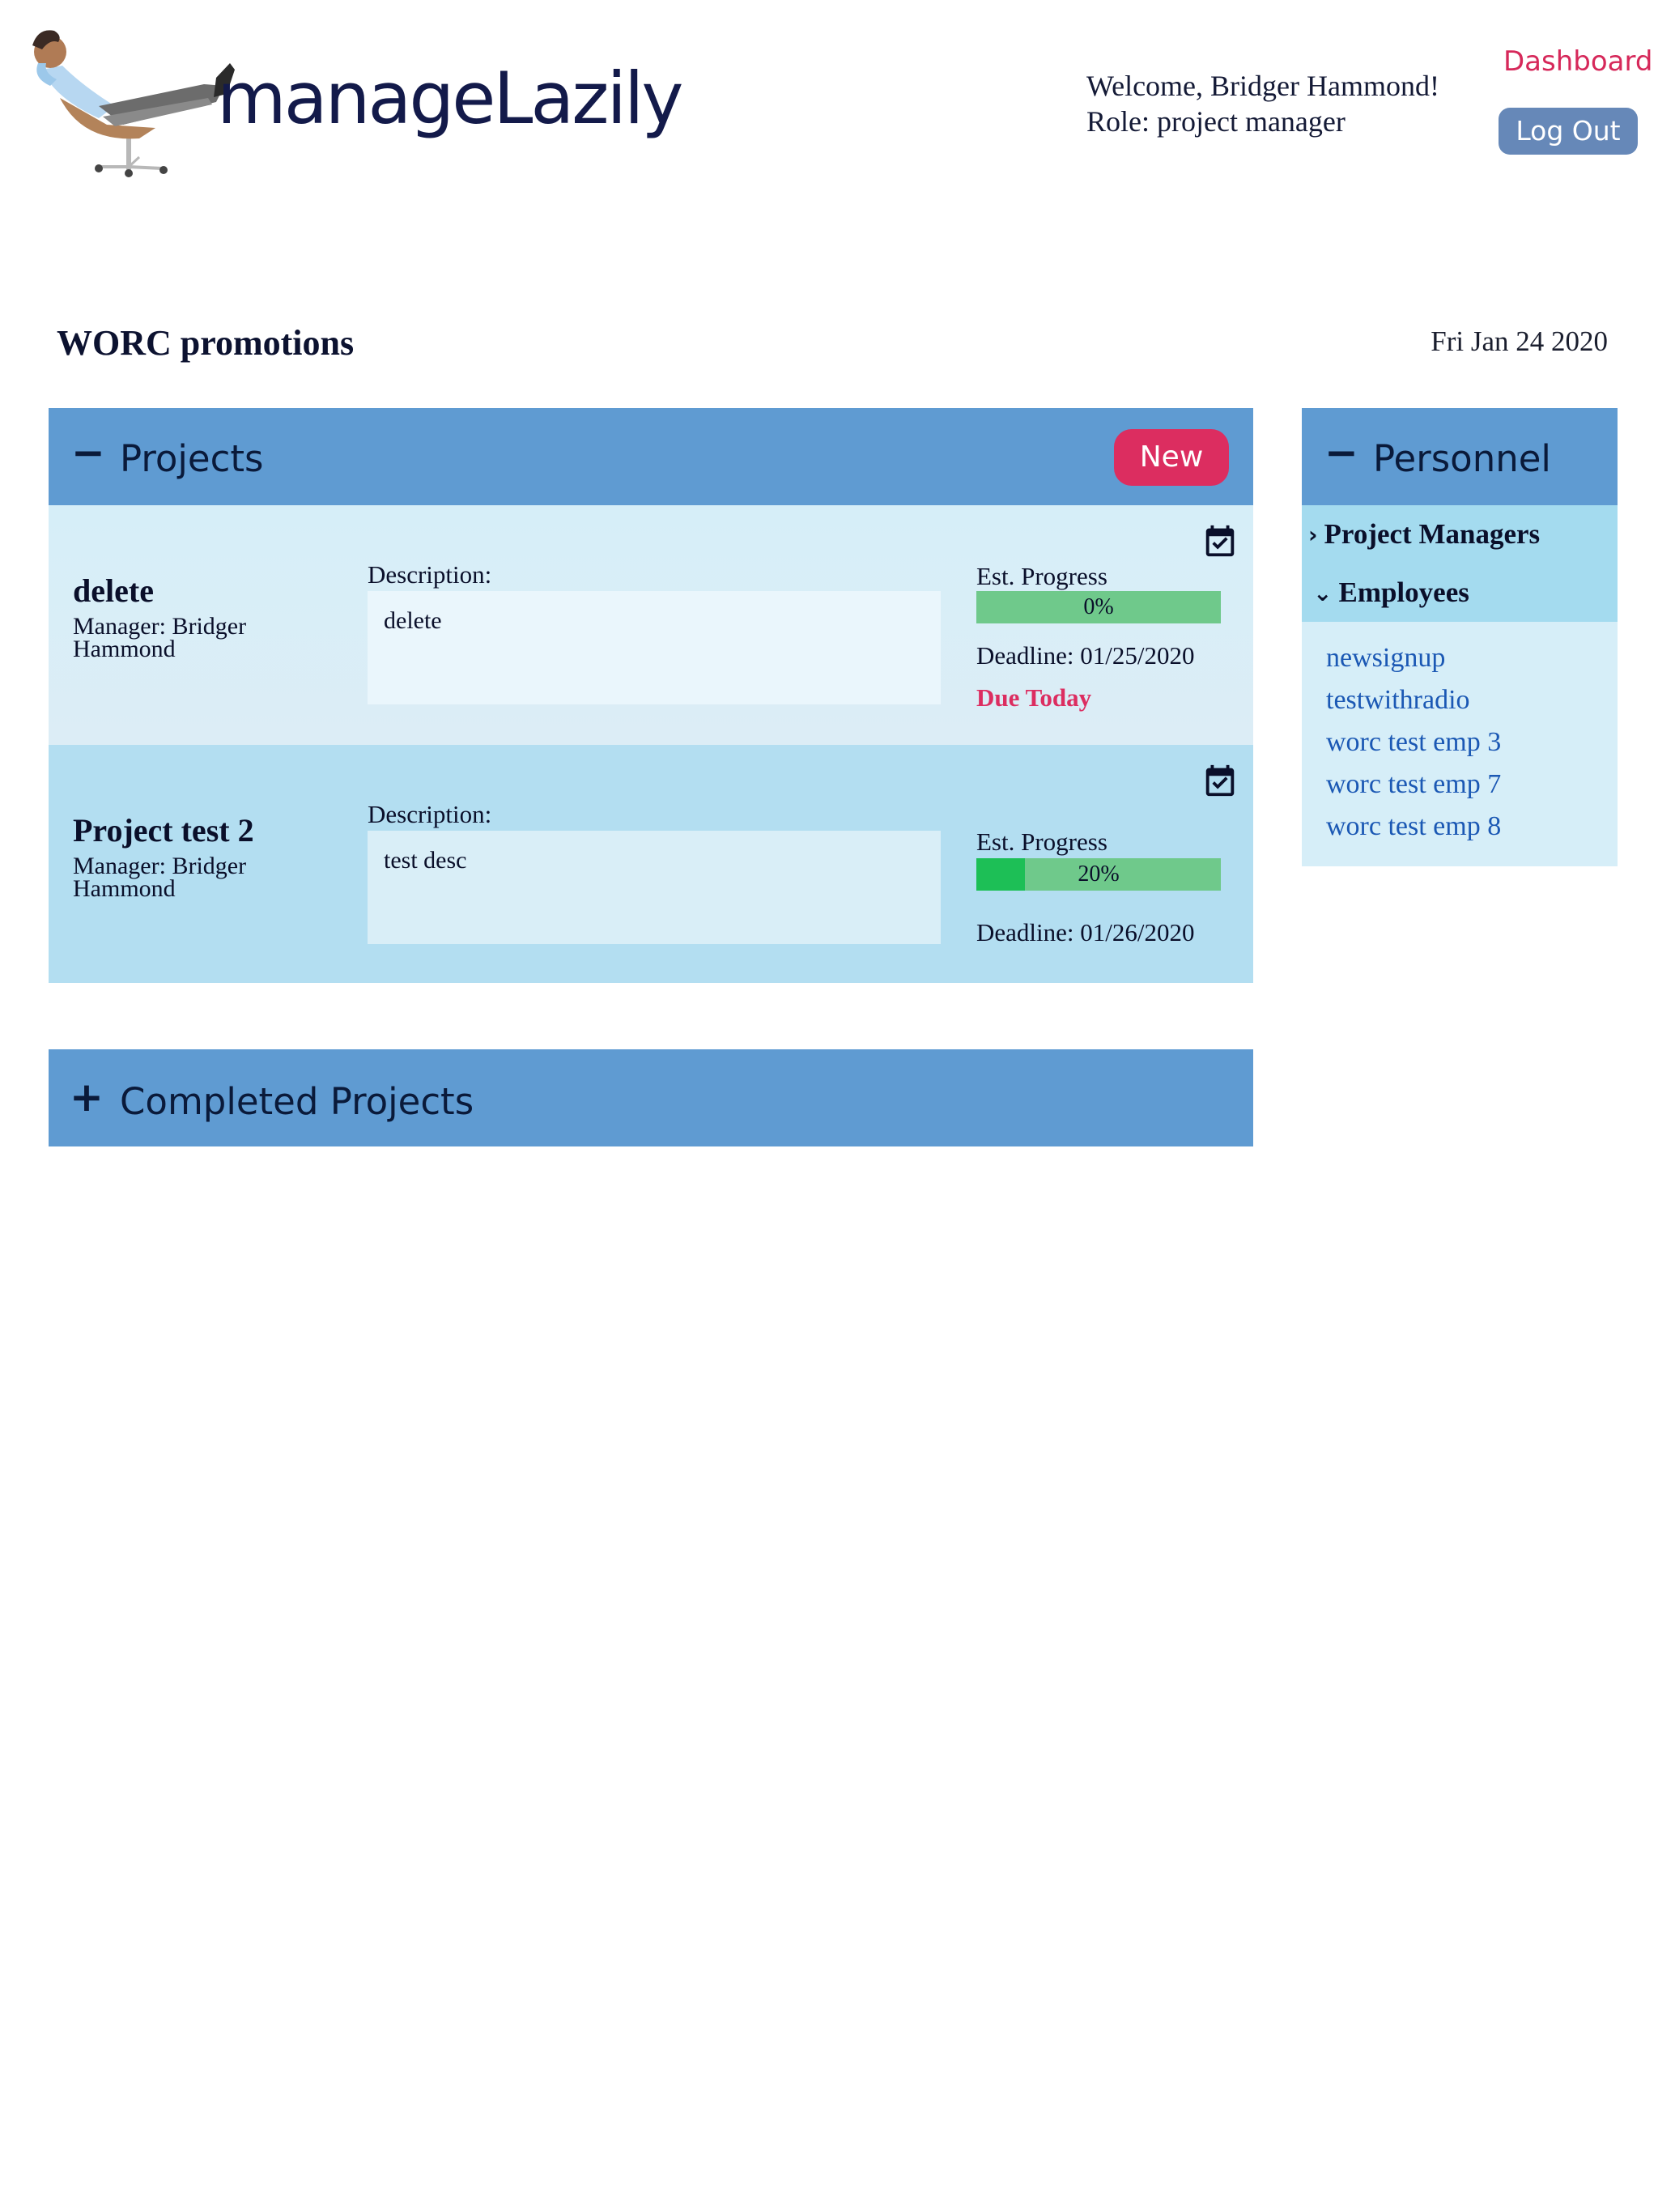  I want to click on project-deadline: Deadline: 01/25/2020, so click(1085, 656).